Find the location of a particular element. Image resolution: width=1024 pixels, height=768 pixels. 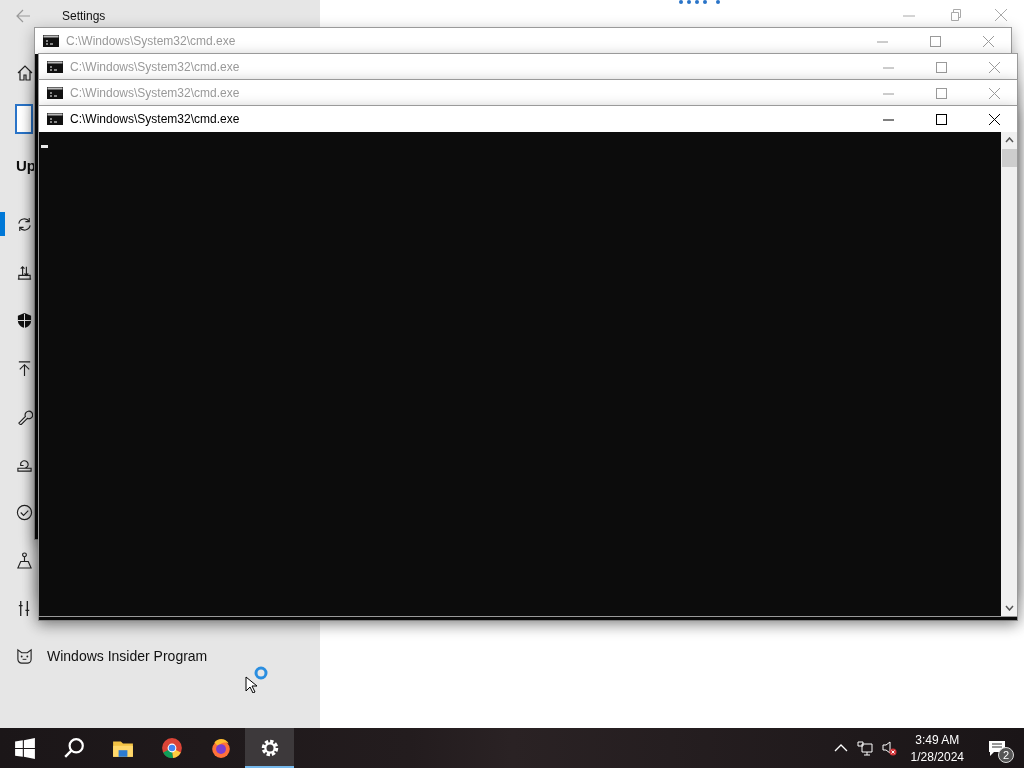

text-cursor is located at coordinates (44, 146).